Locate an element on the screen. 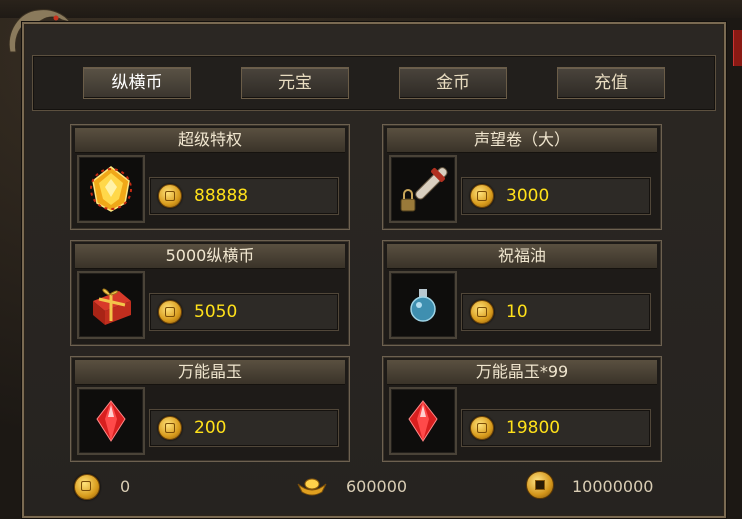 This screenshot has height=519, width=742. shop-item-card: 5000纵横币 5050 is located at coordinates (210, 293).